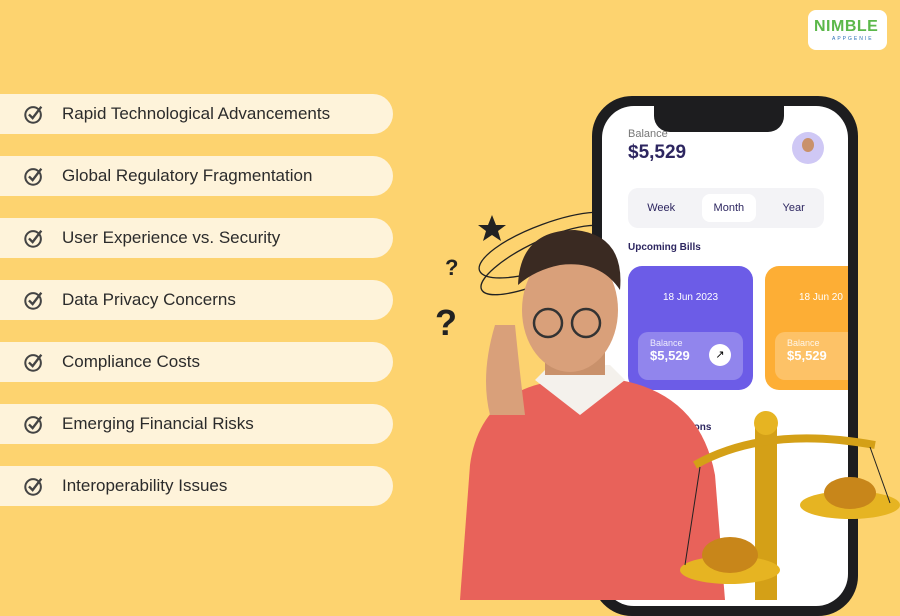 The height and width of the screenshot is (616, 900). What do you see at coordinates (853, 39) in the screenshot?
I see `logo-subtext: APPGENIE` at bounding box center [853, 39].